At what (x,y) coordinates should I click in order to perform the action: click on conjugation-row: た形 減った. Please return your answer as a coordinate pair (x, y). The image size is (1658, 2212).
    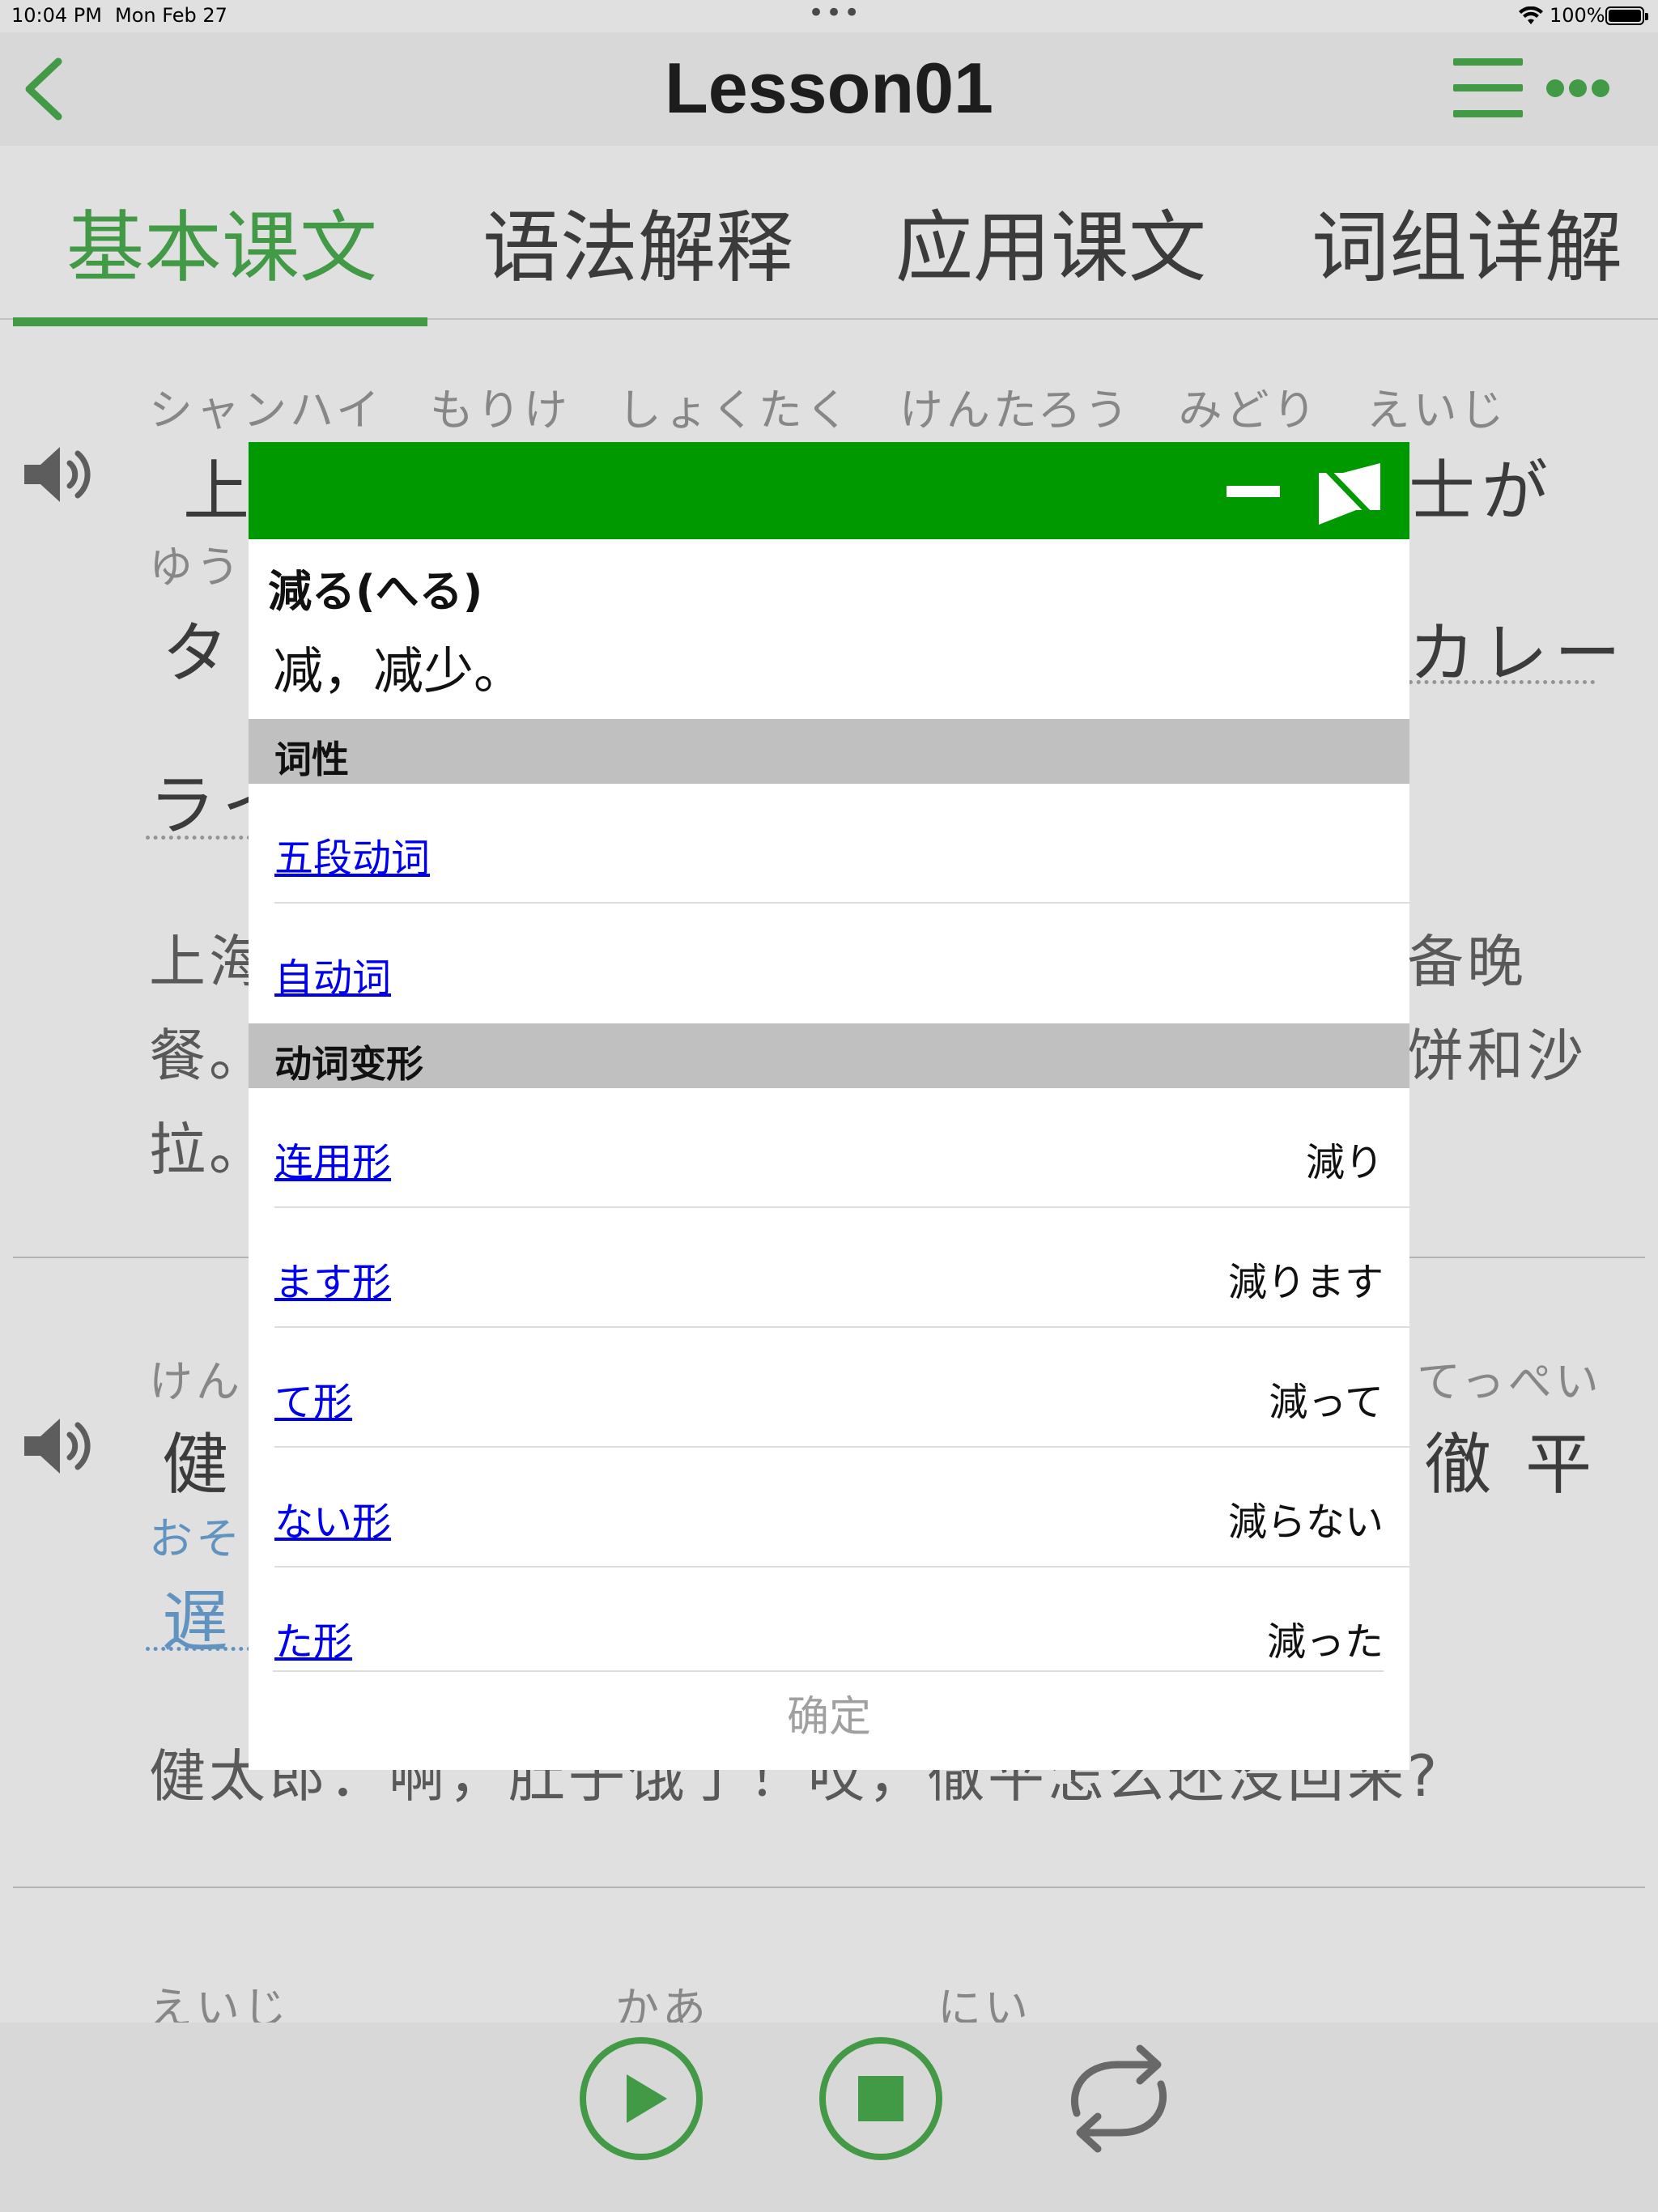
    Looking at the image, I should click on (841, 1619).